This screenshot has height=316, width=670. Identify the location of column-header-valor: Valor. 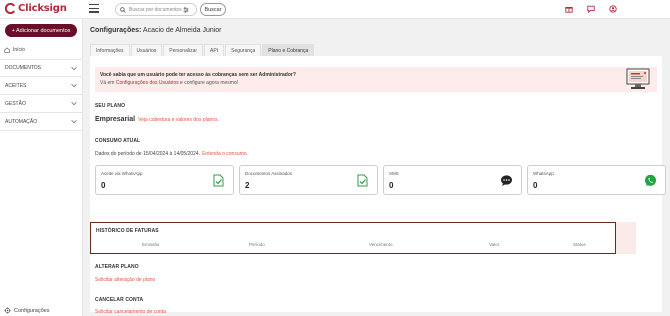
(494, 244).